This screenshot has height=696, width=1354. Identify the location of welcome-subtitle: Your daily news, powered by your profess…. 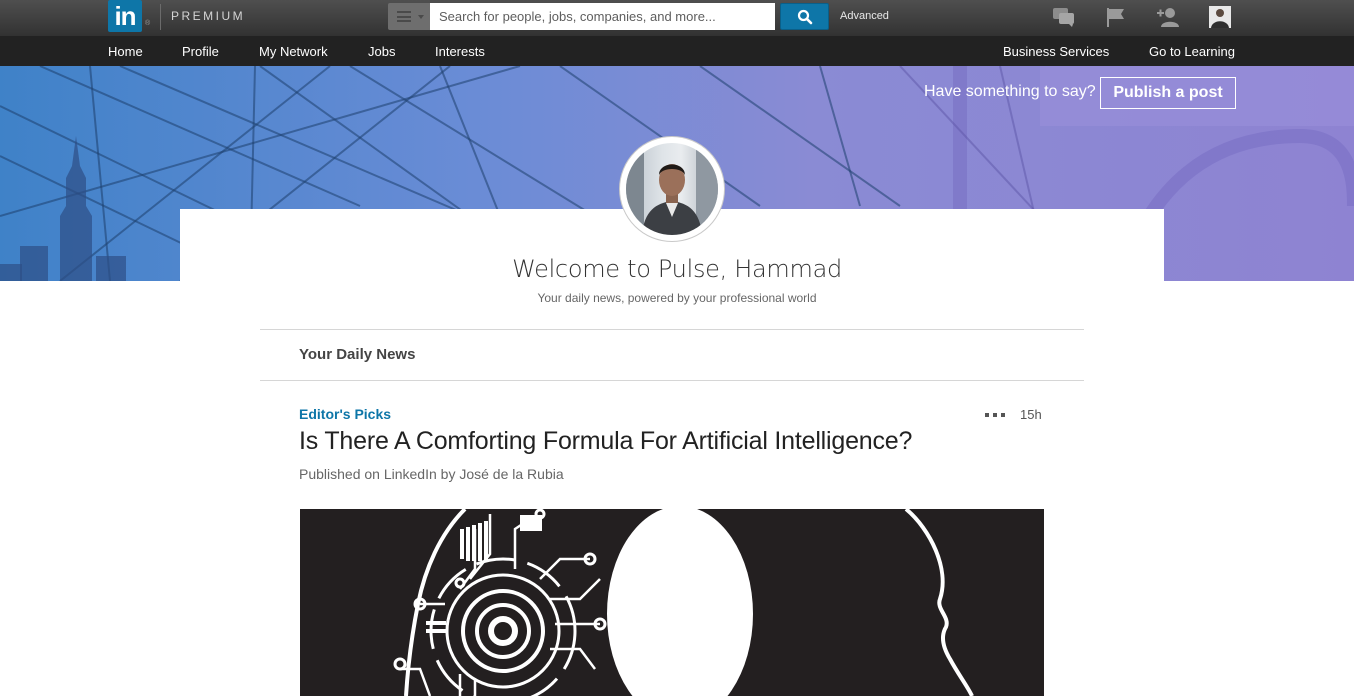
(677, 298).